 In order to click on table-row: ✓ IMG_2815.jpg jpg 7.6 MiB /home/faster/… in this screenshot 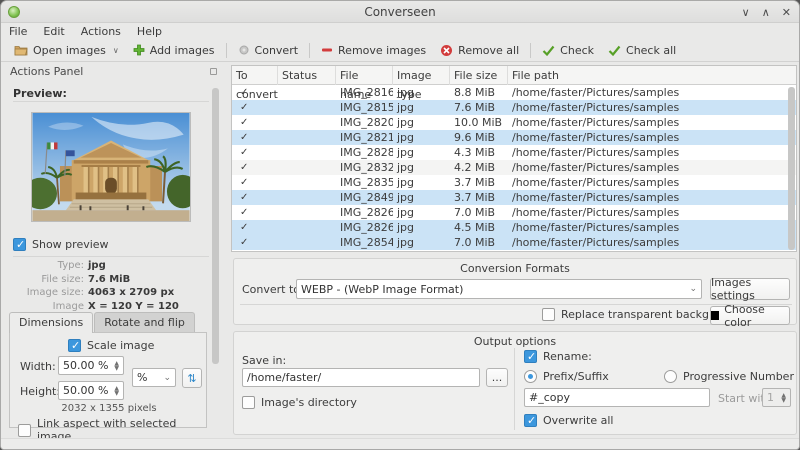, I will do `click(514, 107)`.